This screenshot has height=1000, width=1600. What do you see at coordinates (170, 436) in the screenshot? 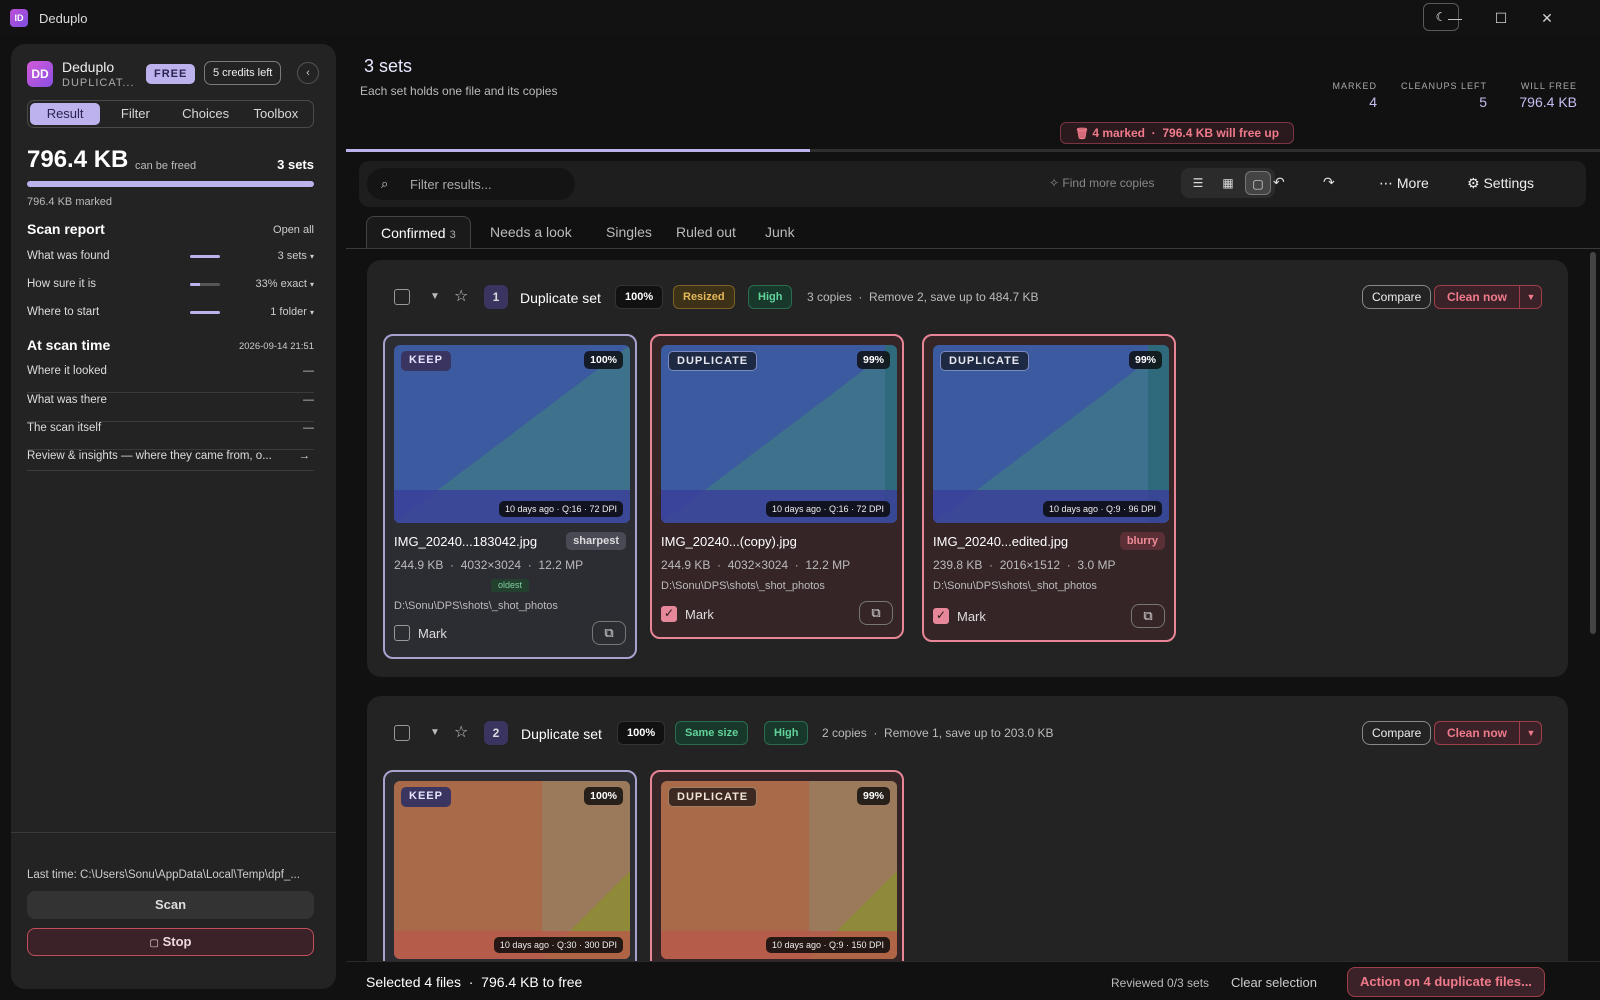
I see `scan-time-row: The scan itself —` at bounding box center [170, 436].